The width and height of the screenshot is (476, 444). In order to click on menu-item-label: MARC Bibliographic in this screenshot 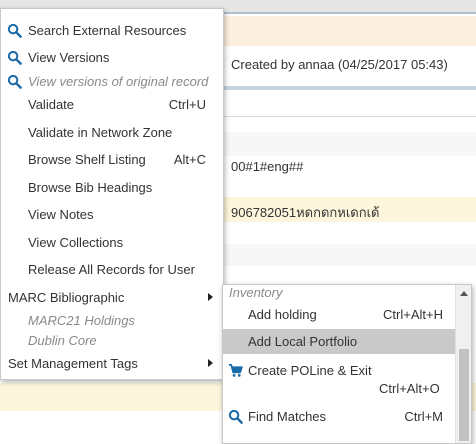, I will do `click(66, 297)`.